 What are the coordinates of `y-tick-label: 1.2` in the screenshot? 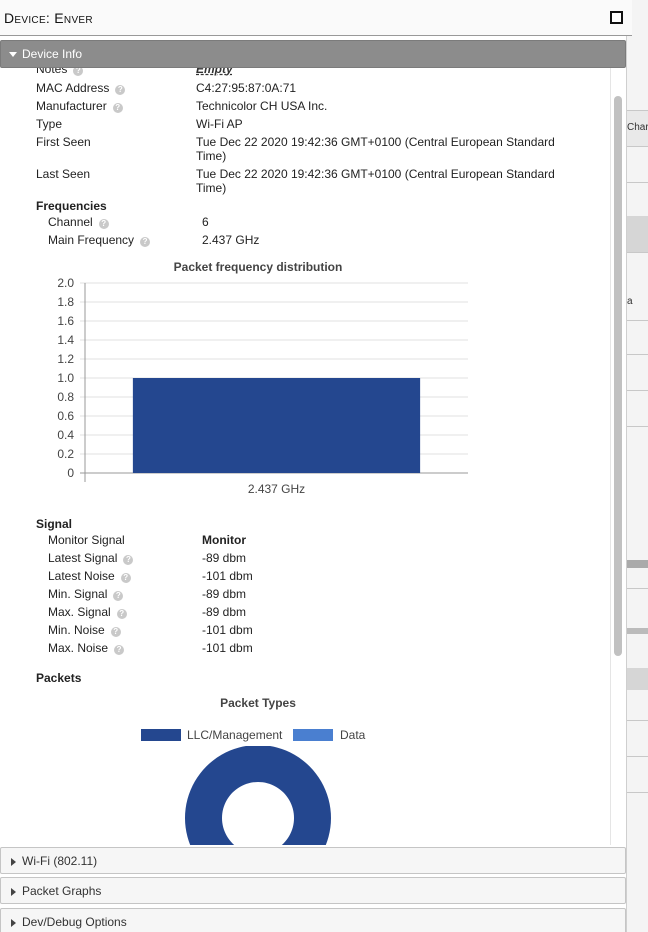 It's located at (65, 359).